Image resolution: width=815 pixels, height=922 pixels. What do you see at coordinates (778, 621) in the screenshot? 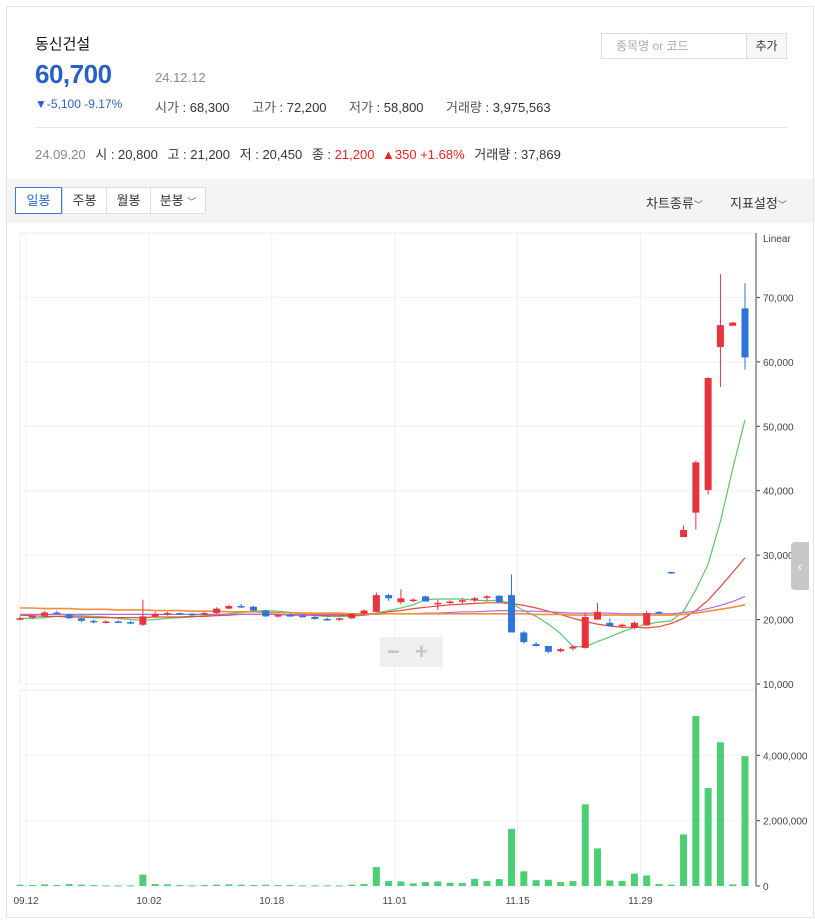
I see `price-tick-label: 20,000` at bounding box center [778, 621].